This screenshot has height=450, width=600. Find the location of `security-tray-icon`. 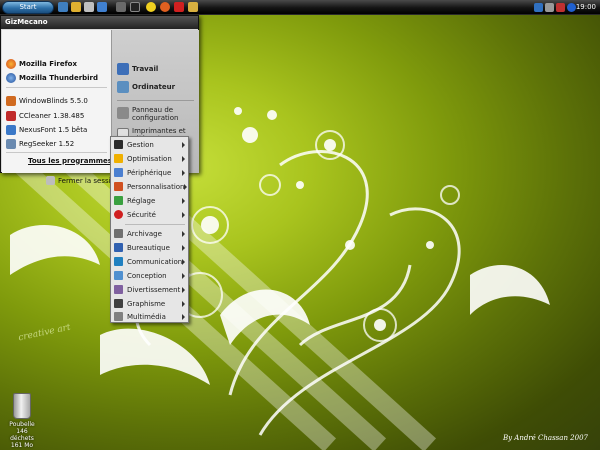

security-tray-icon is located at coordinates (560, 7).